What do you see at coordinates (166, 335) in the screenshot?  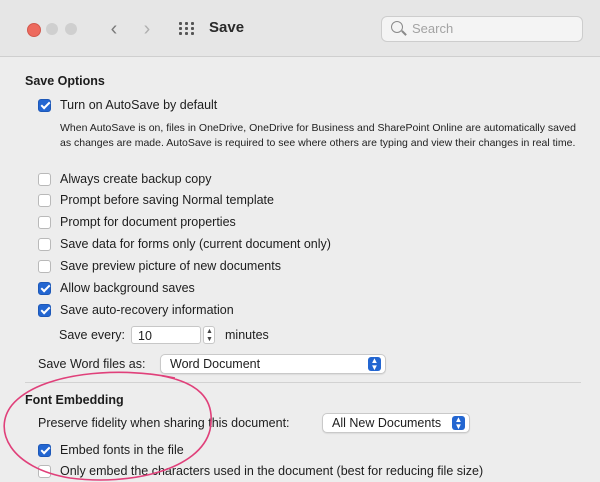 I see `save-every-input: 10` at bounding box center [166, 335].